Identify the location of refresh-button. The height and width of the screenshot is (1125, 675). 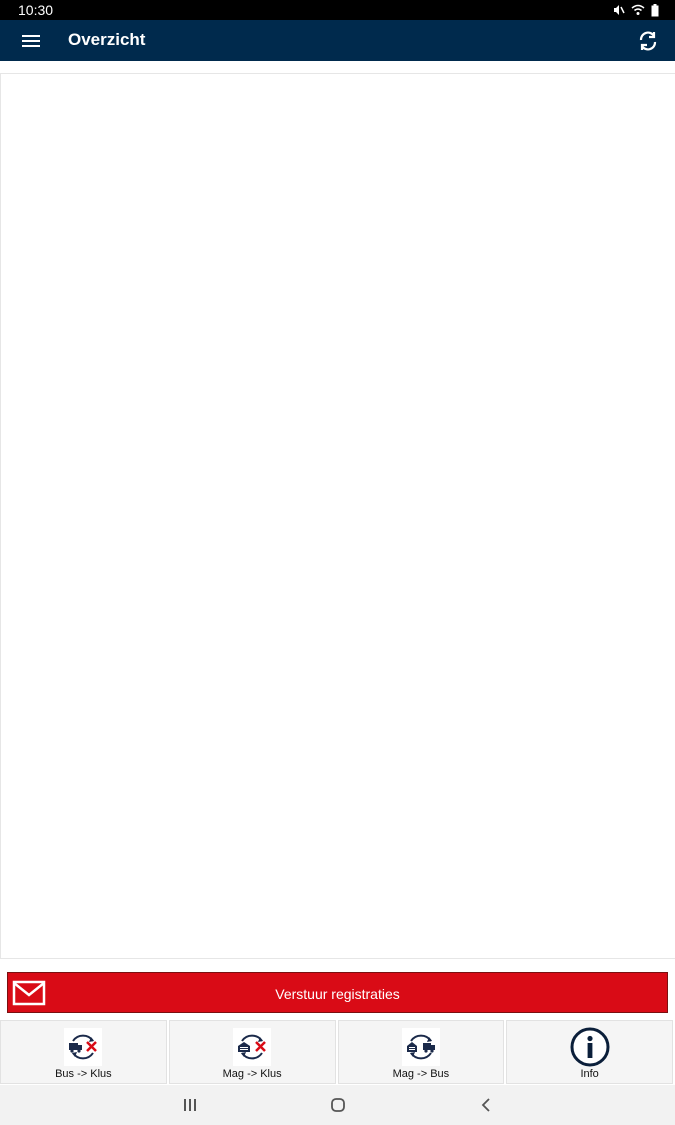
(648, 41).